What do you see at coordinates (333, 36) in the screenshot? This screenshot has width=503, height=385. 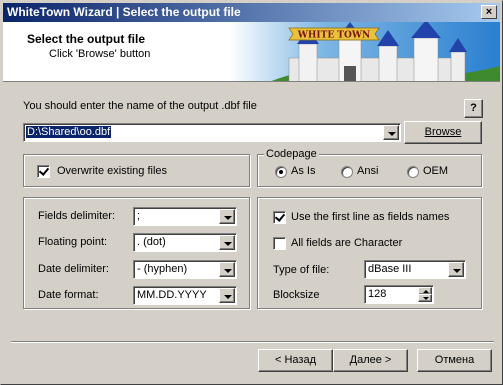 I see `svg-text: WHITE TOWN` at bounding box center [333, 36].